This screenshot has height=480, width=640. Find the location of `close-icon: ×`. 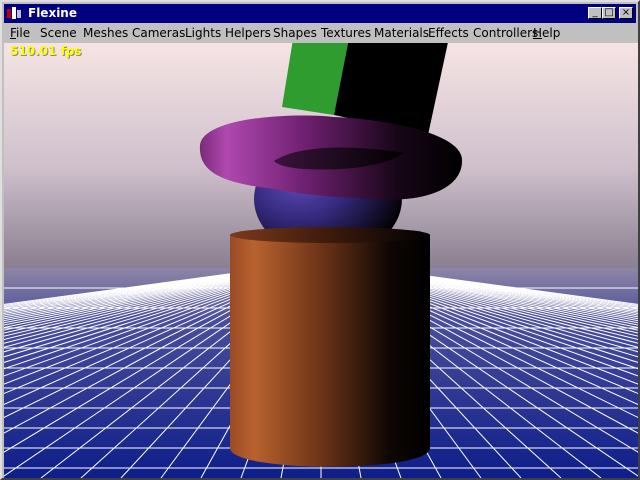

close-icon: × is located at coordinates (626, 12).